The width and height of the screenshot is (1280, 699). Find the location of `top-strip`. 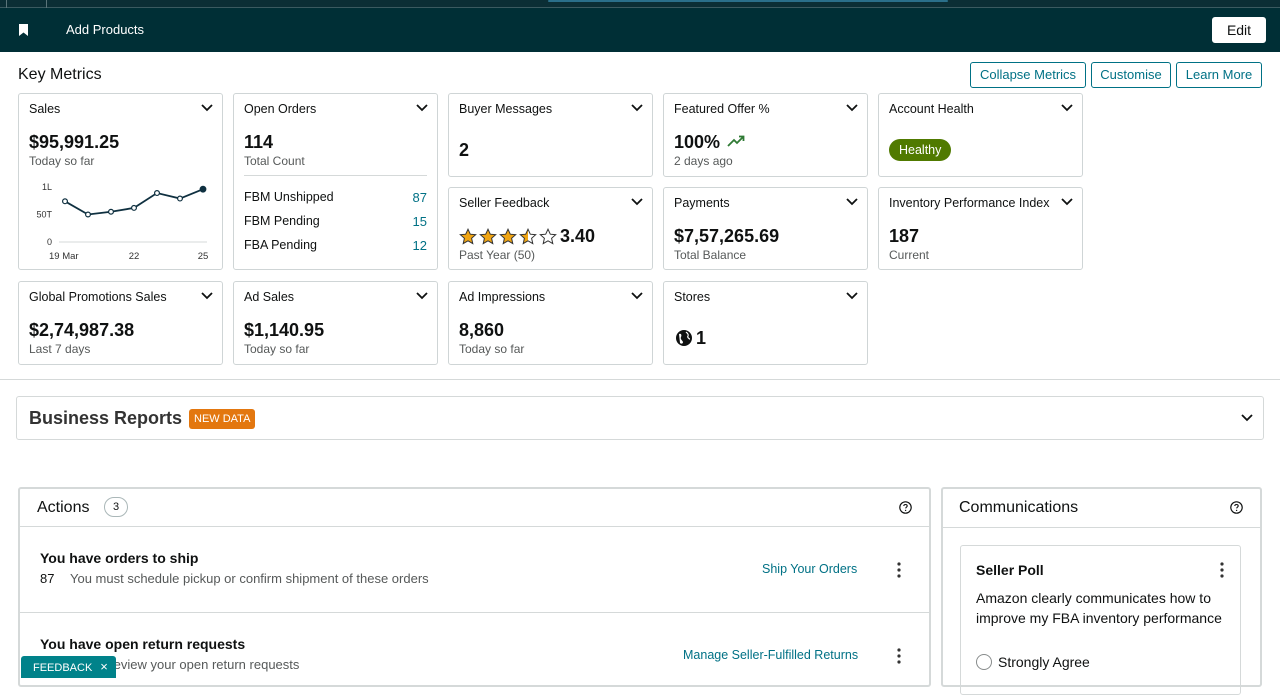

top-strip is located at coordinates (640, 4).